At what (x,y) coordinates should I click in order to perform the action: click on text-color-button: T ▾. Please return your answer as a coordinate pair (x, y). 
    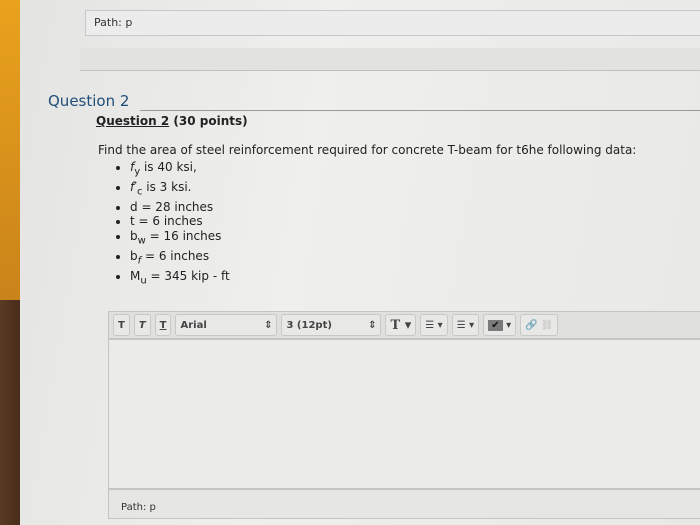
    Looking at the image, I should click on (401, 325).